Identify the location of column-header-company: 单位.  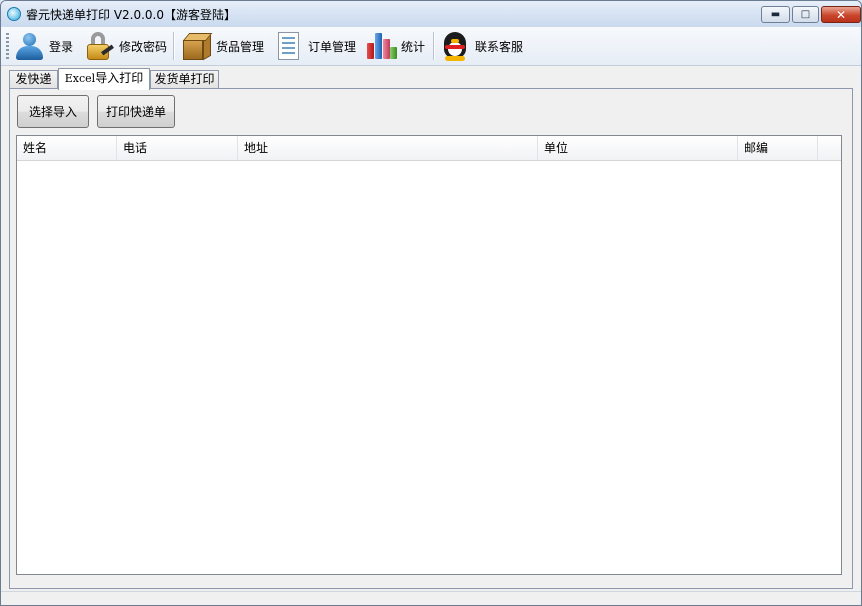
(638, 148).